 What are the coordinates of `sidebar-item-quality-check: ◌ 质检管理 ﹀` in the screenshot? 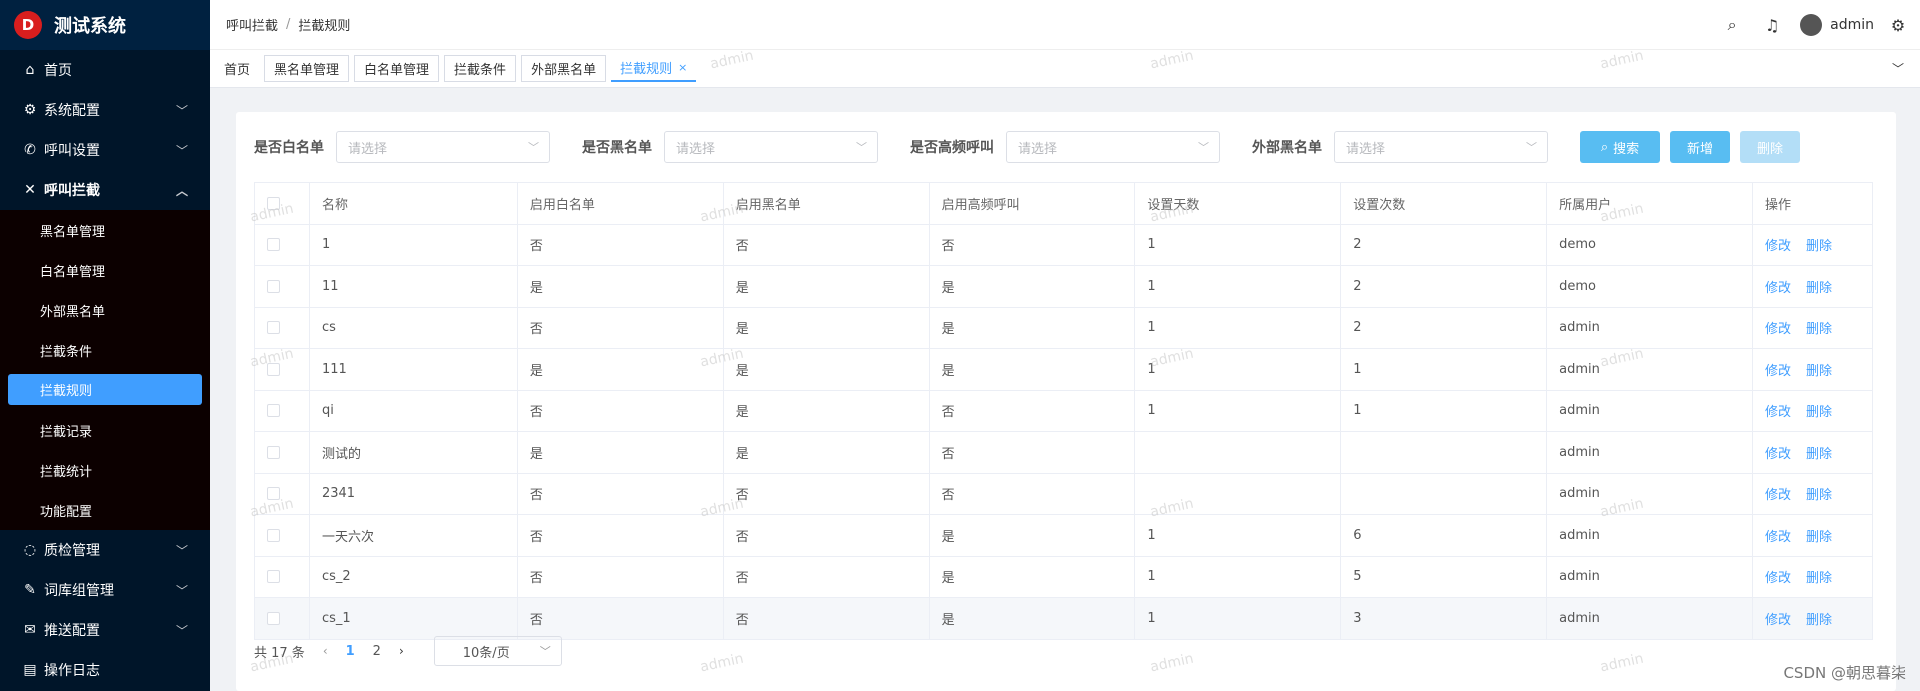 It's located at (105, 550).